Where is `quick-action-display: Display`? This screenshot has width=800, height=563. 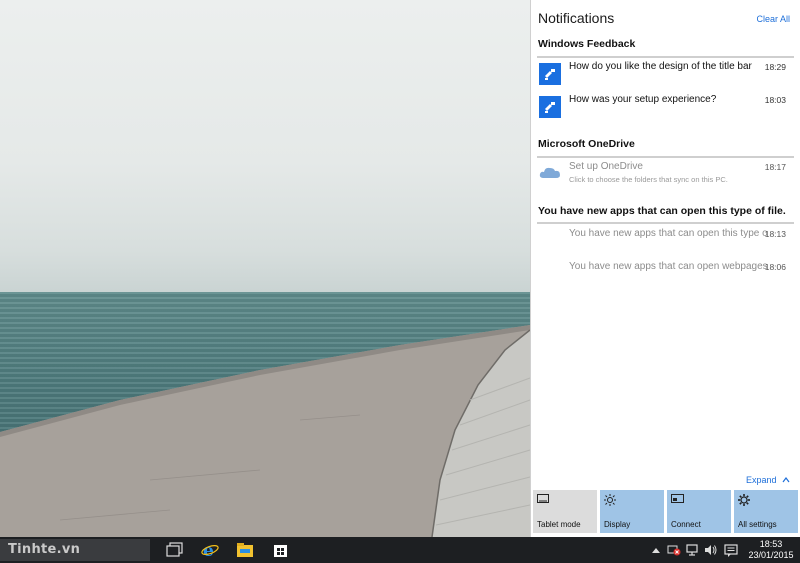 quick-action-display: Display is located at coordinates (632, 511).